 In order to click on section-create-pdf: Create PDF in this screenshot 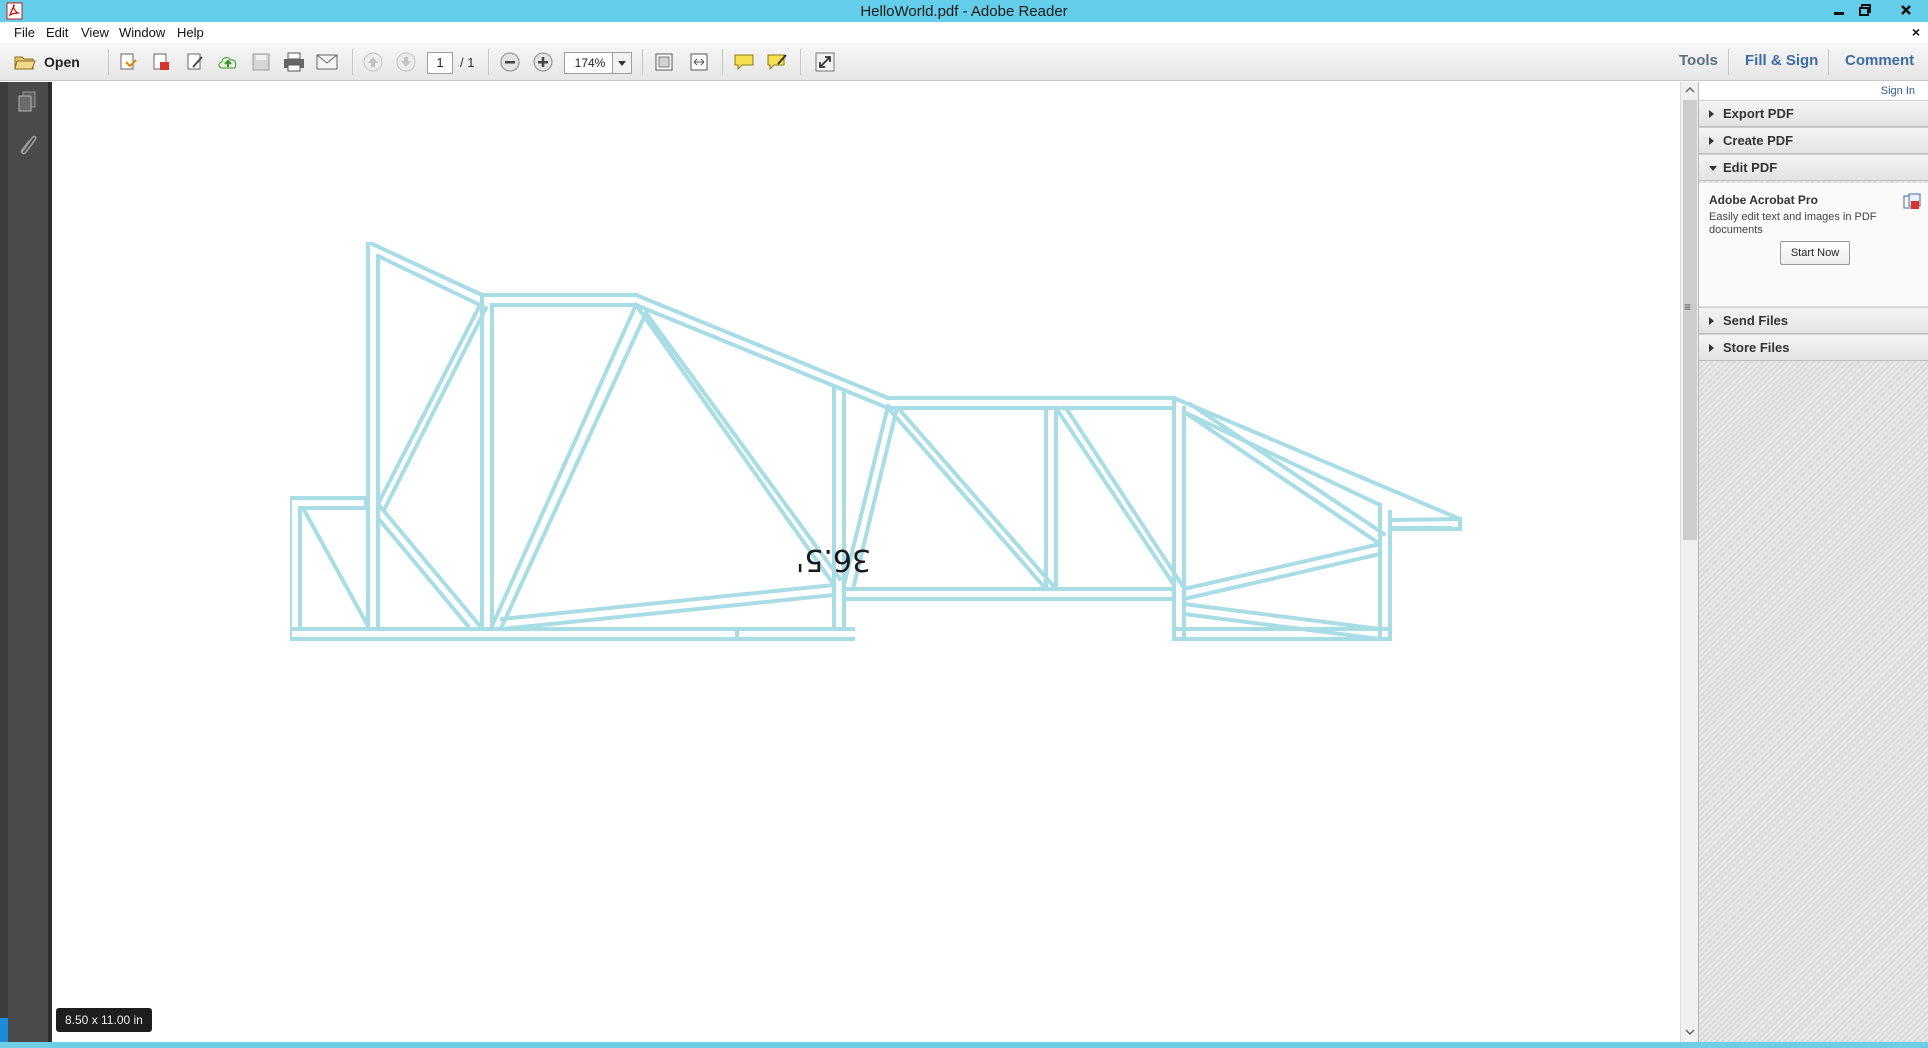, I will do `click(1813, 140)`.